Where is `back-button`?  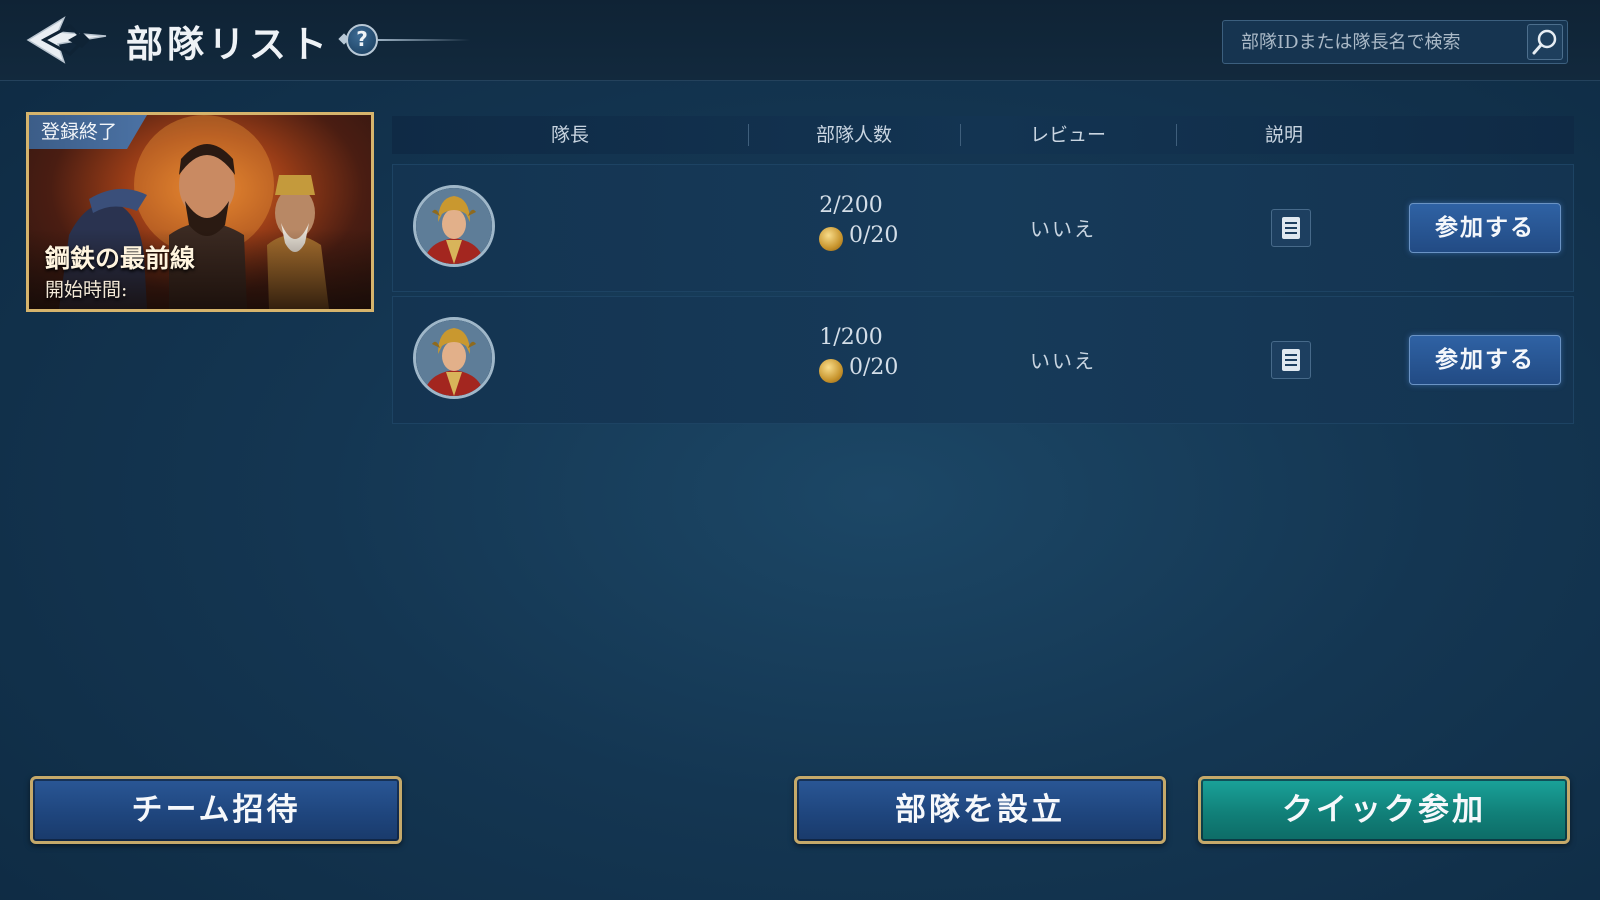
back-button is located at coordinates (67, 40).